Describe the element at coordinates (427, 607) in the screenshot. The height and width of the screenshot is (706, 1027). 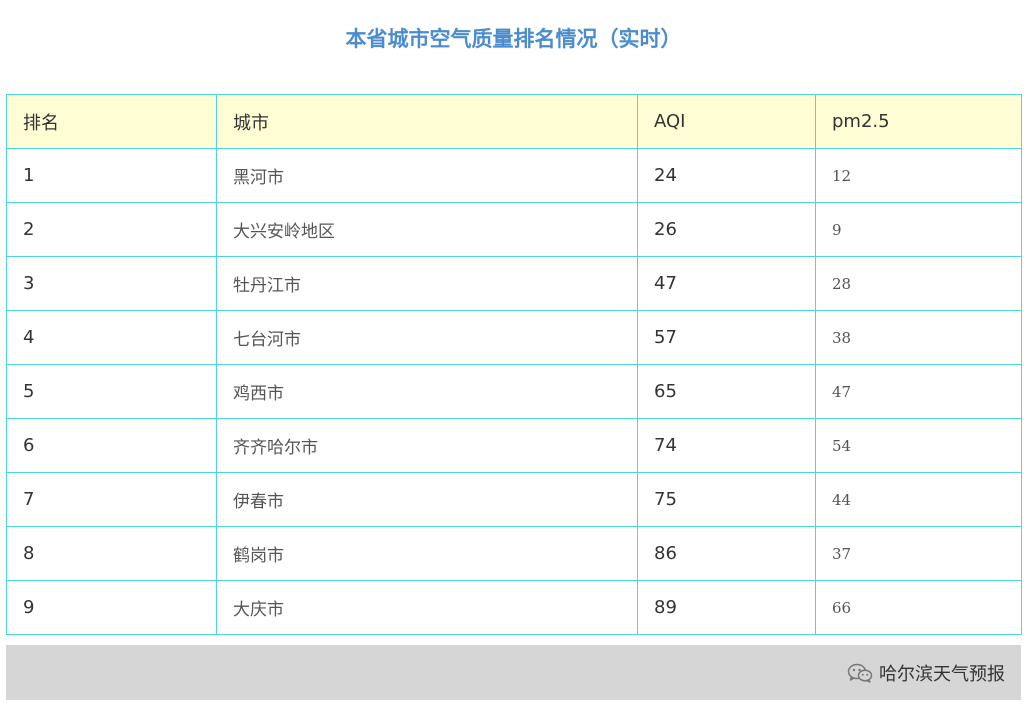
I see `city-cell: 大庆市` at that location.